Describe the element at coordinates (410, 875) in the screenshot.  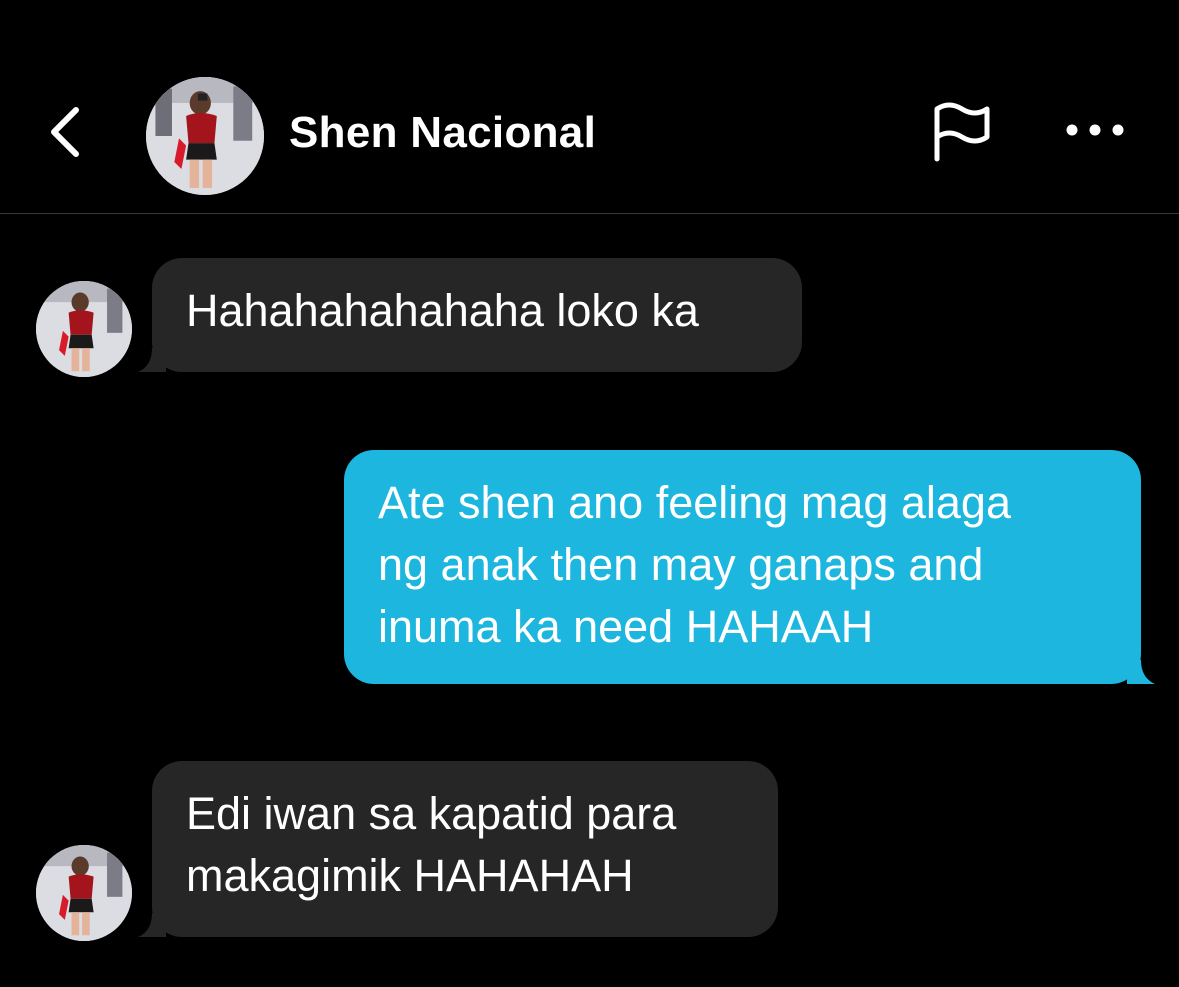
I see `message-line: makagimik HAHAHAH` at that location.